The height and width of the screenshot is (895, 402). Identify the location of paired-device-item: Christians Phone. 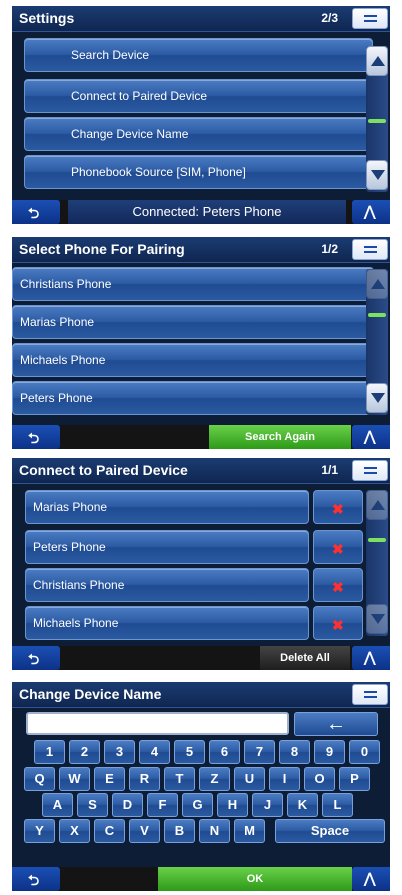
(167, 585).